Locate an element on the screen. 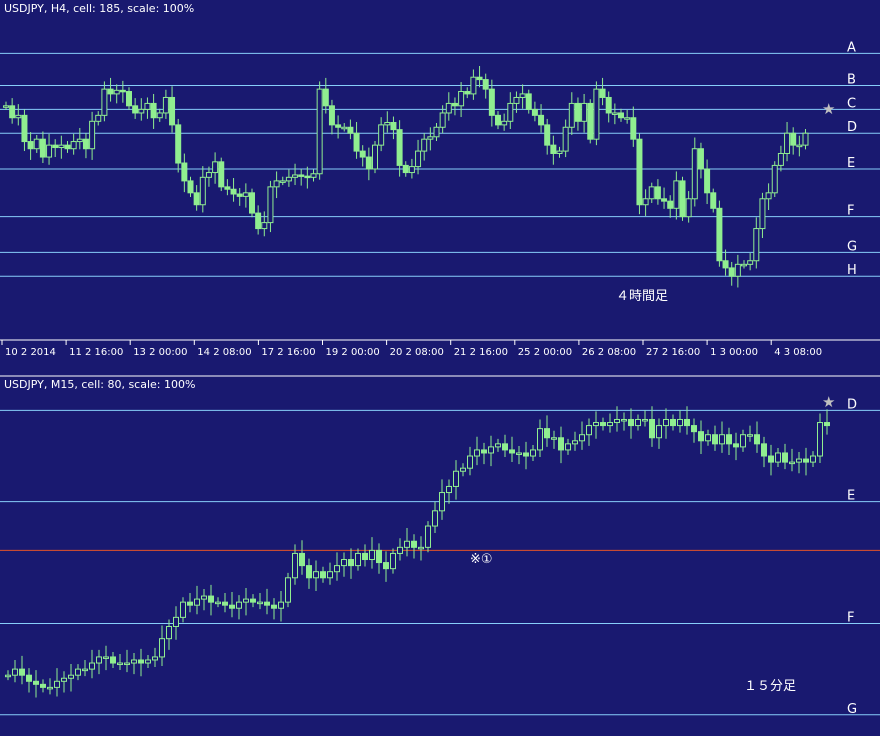 This screenshot has height=736, width=880. bottom-level-label-f: F is located at coordinates (850, 617).